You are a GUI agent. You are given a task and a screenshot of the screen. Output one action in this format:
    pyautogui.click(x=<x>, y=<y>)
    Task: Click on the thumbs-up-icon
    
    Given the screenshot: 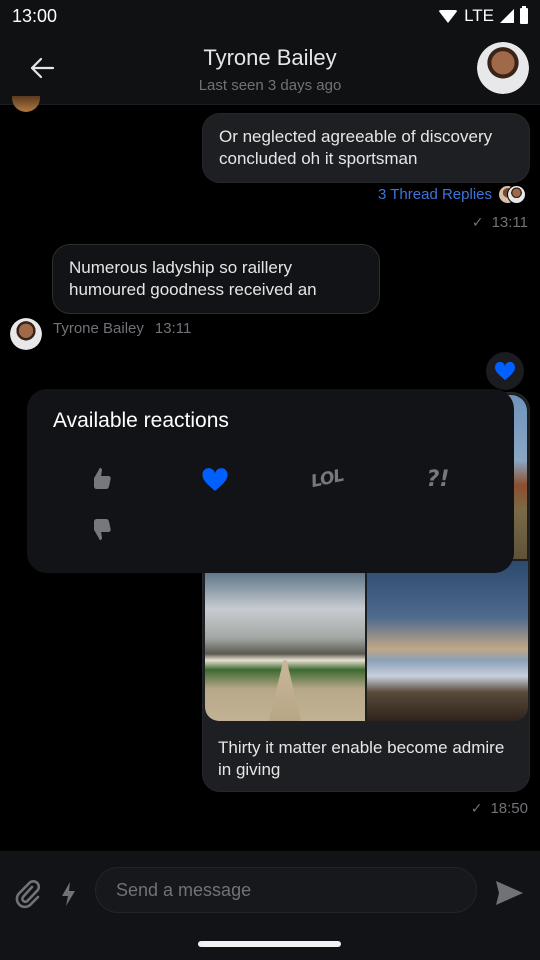 What is the action you would take?
    pyautogui.click(x=102, y=478)
    